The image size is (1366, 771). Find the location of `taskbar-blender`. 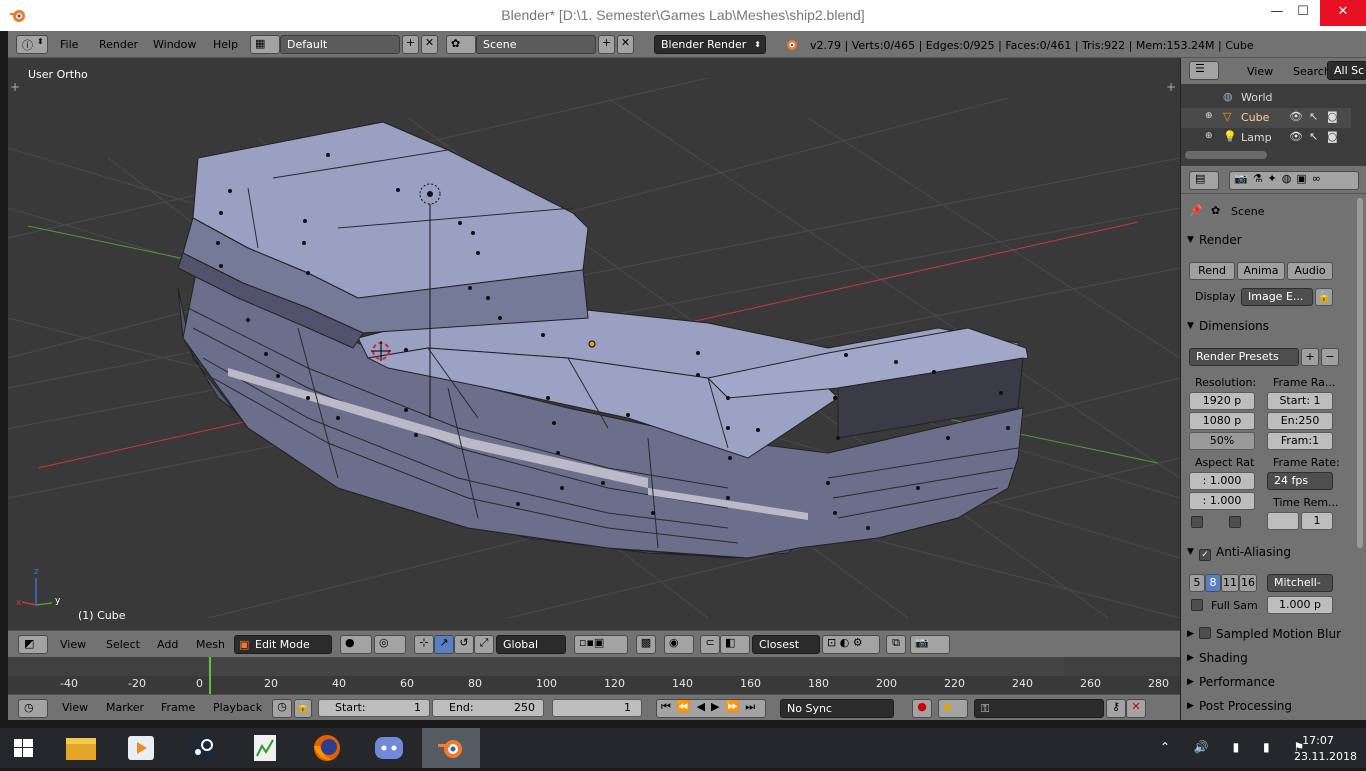

taskbar-blender is located at coordinates (451, 748).